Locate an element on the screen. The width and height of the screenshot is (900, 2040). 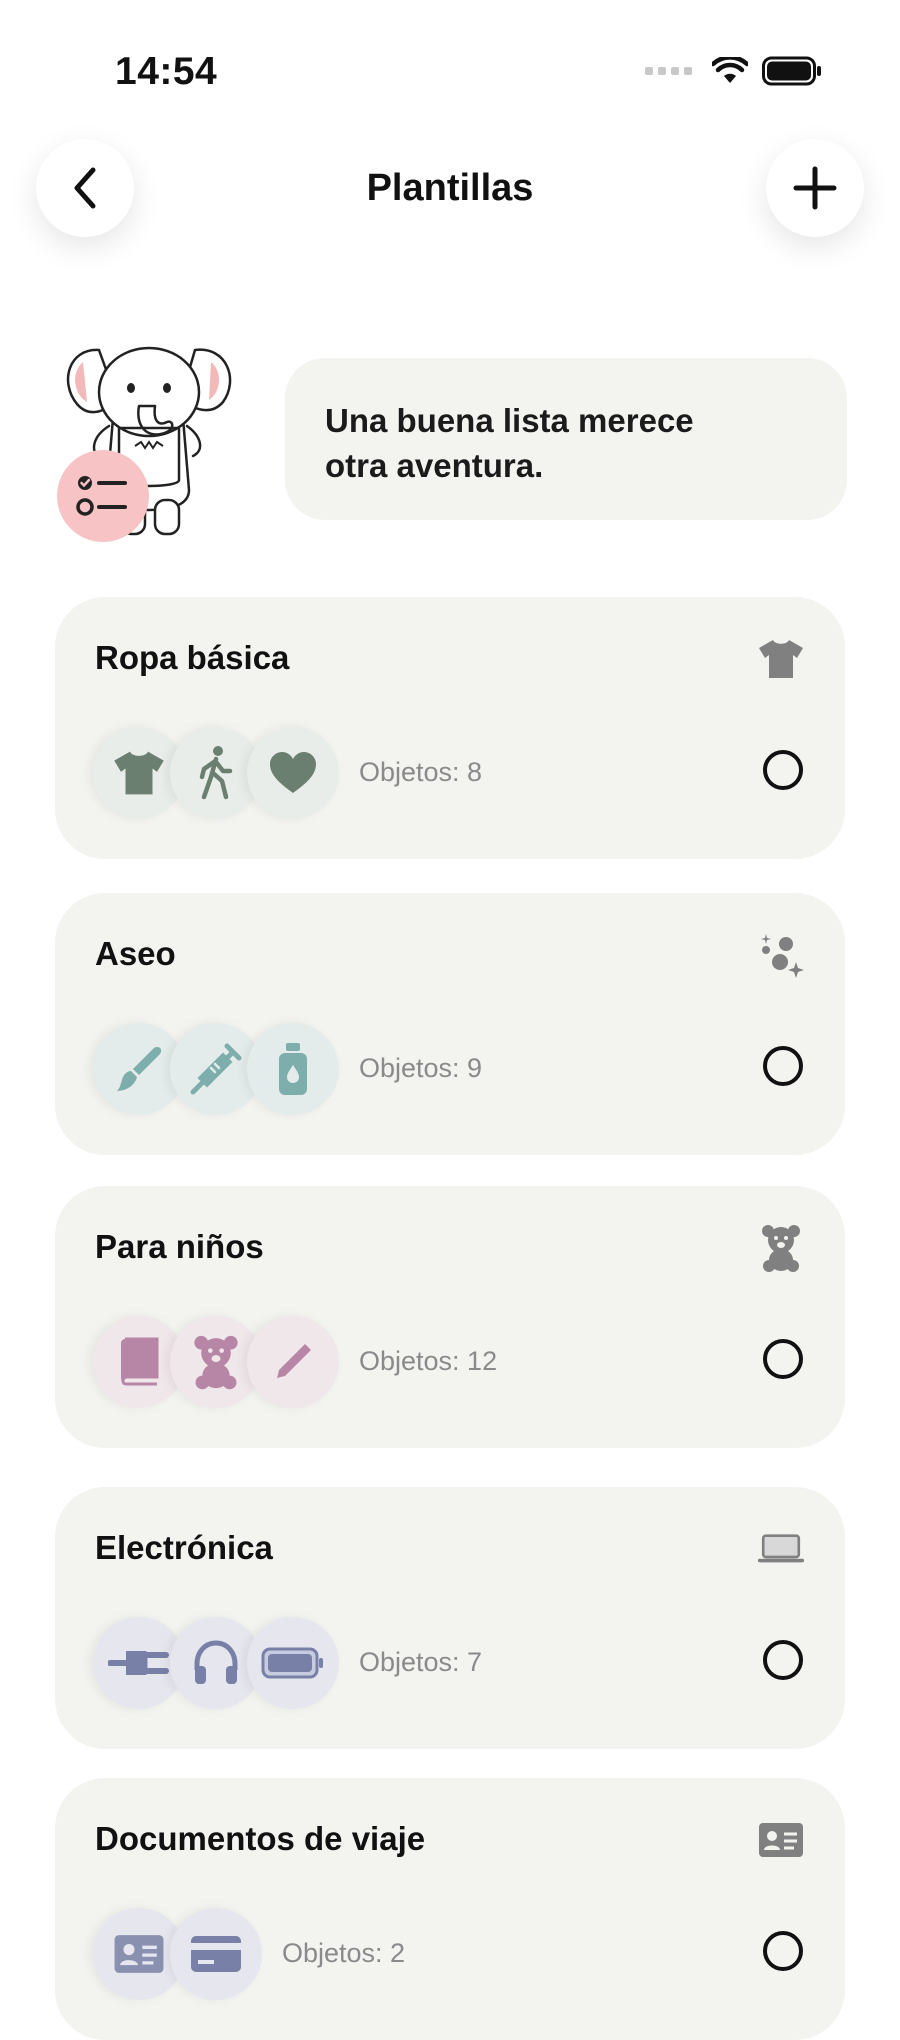
credit-card-icon is located at coordinates (216, 1954).